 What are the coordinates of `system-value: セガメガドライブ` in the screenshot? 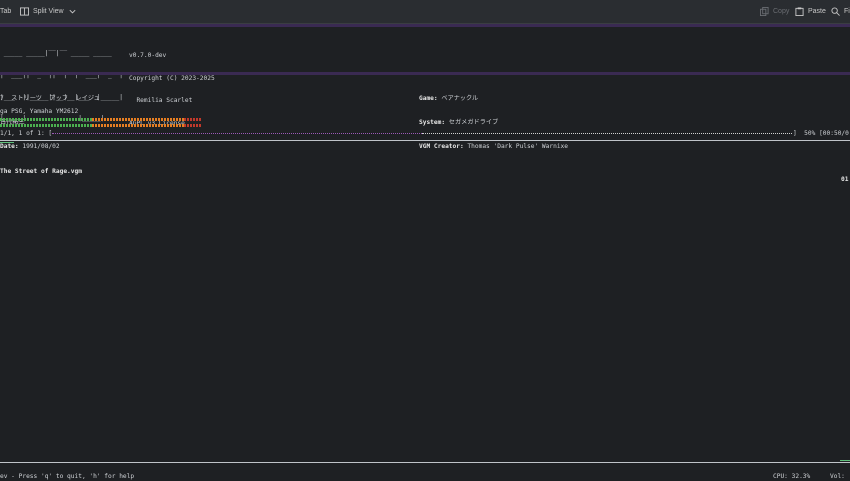 It's located at (472, 122).